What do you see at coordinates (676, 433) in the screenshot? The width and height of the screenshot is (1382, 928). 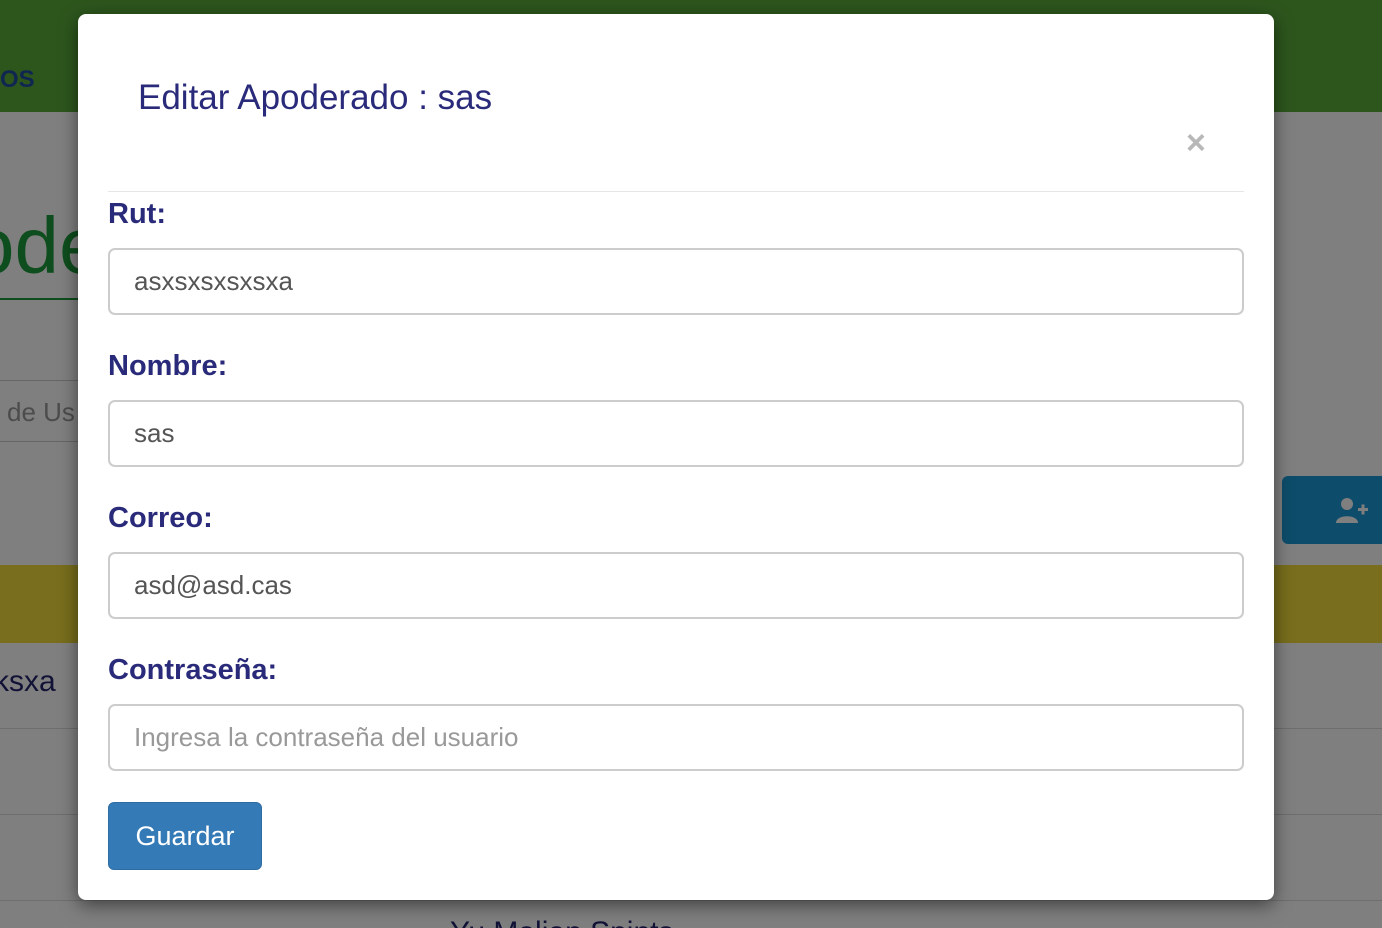 I see `nombre-field` at bounding box center [676, 433].